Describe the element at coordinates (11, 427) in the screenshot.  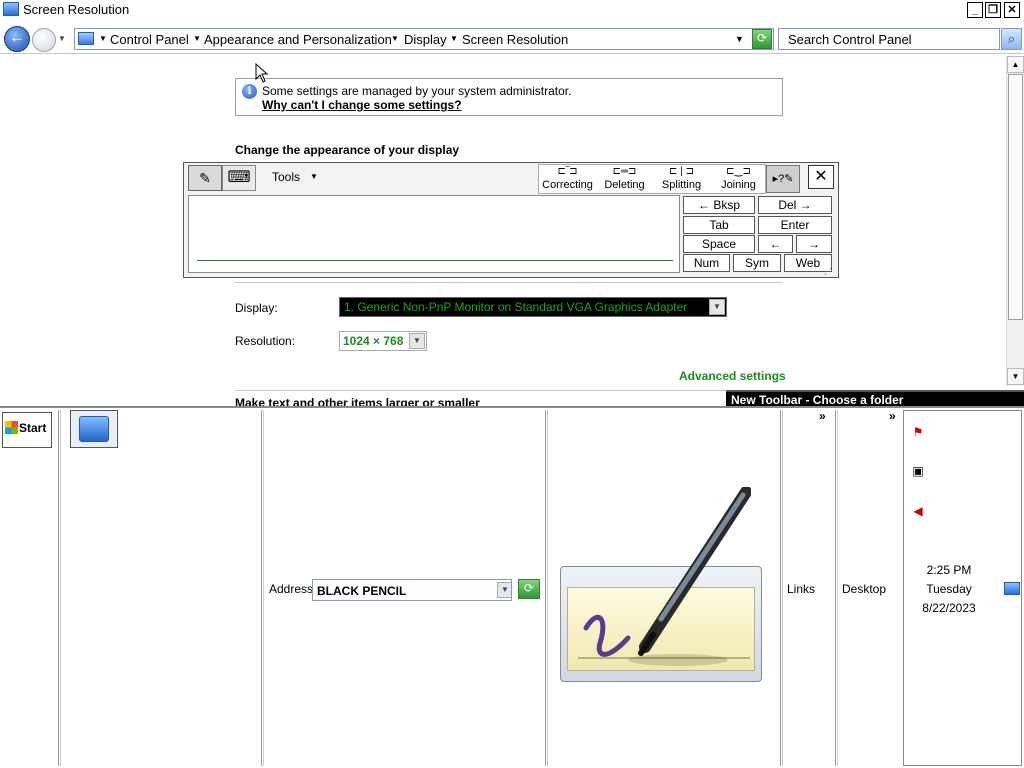
I see `windows-logo-icon` at that location.